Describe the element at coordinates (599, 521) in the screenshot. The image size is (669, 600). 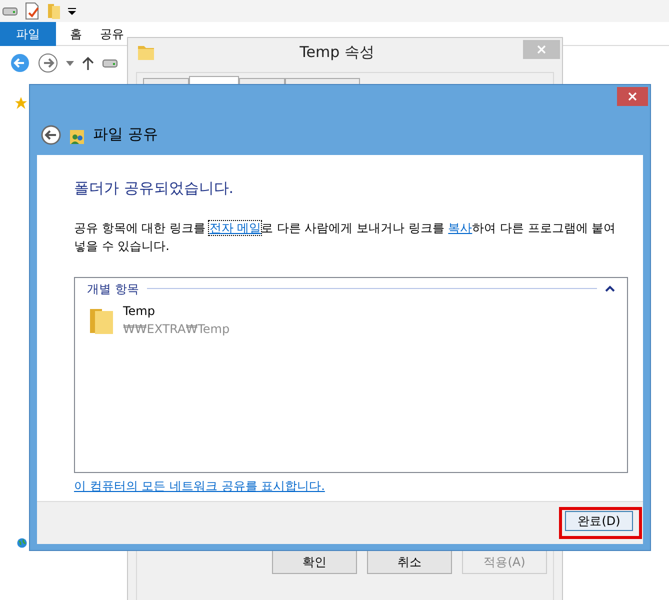
I see `done-button: 완료(D)` at that location.